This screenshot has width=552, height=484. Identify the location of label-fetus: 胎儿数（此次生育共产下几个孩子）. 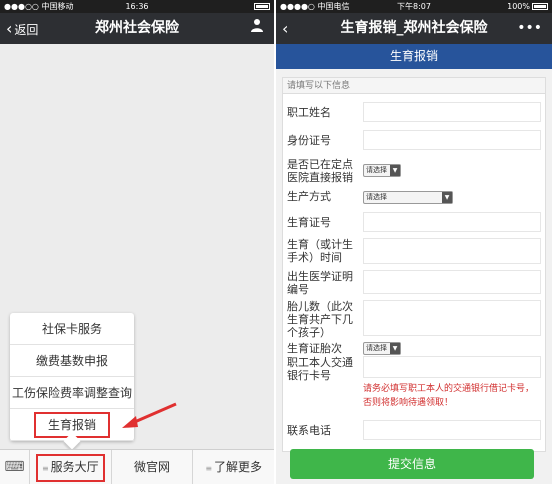
(320, 319).